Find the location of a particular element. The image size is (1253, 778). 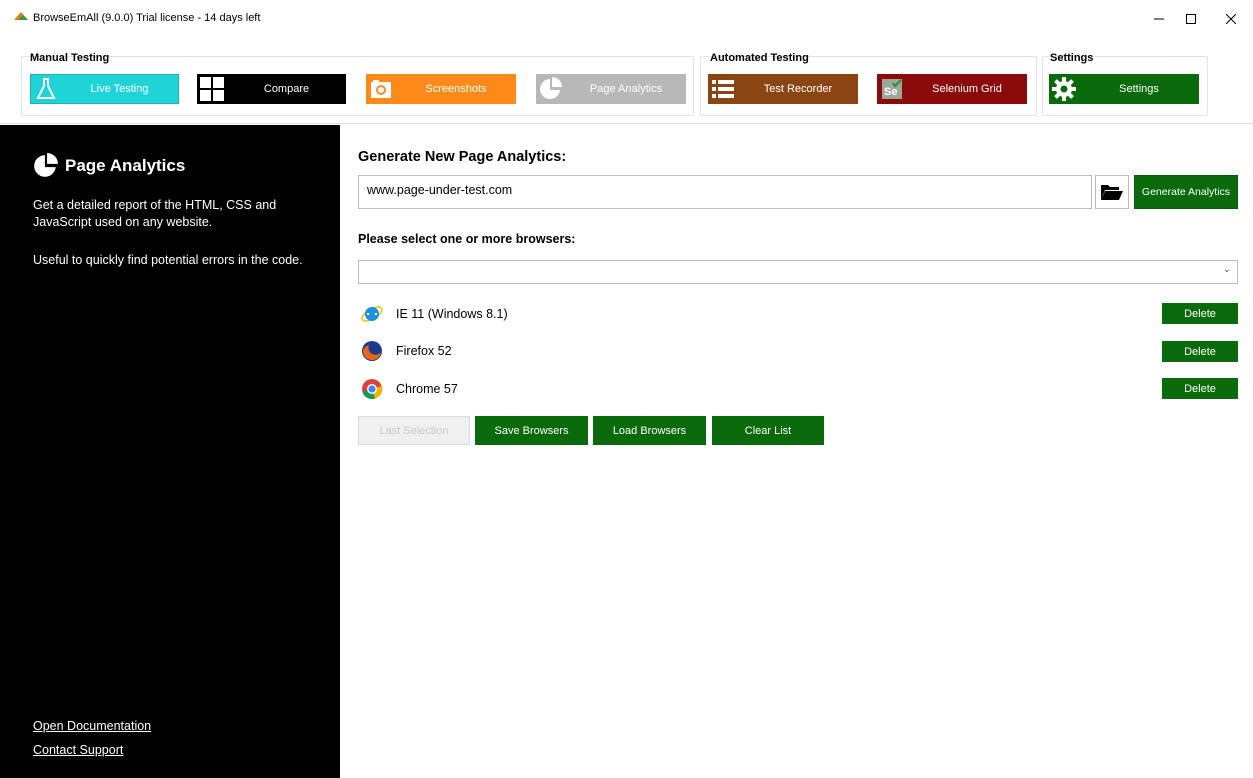

sidebar-title: Page Analytics is located at coordinates (109, 166).